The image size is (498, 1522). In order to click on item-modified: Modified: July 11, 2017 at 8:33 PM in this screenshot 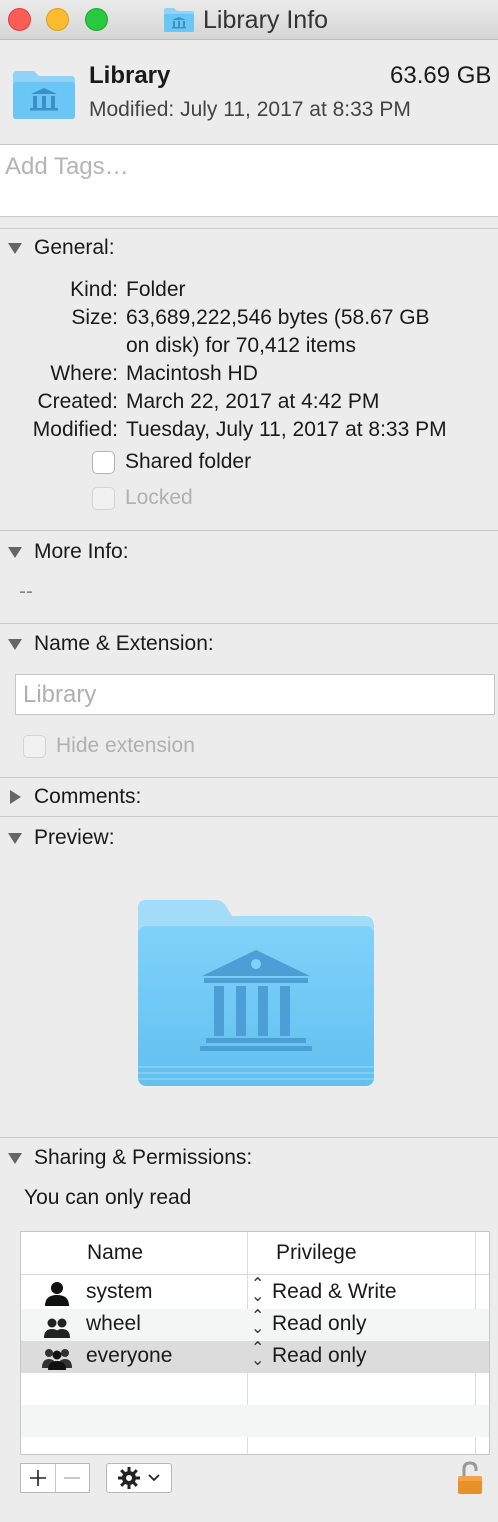, I will do `click(250, 110)`.